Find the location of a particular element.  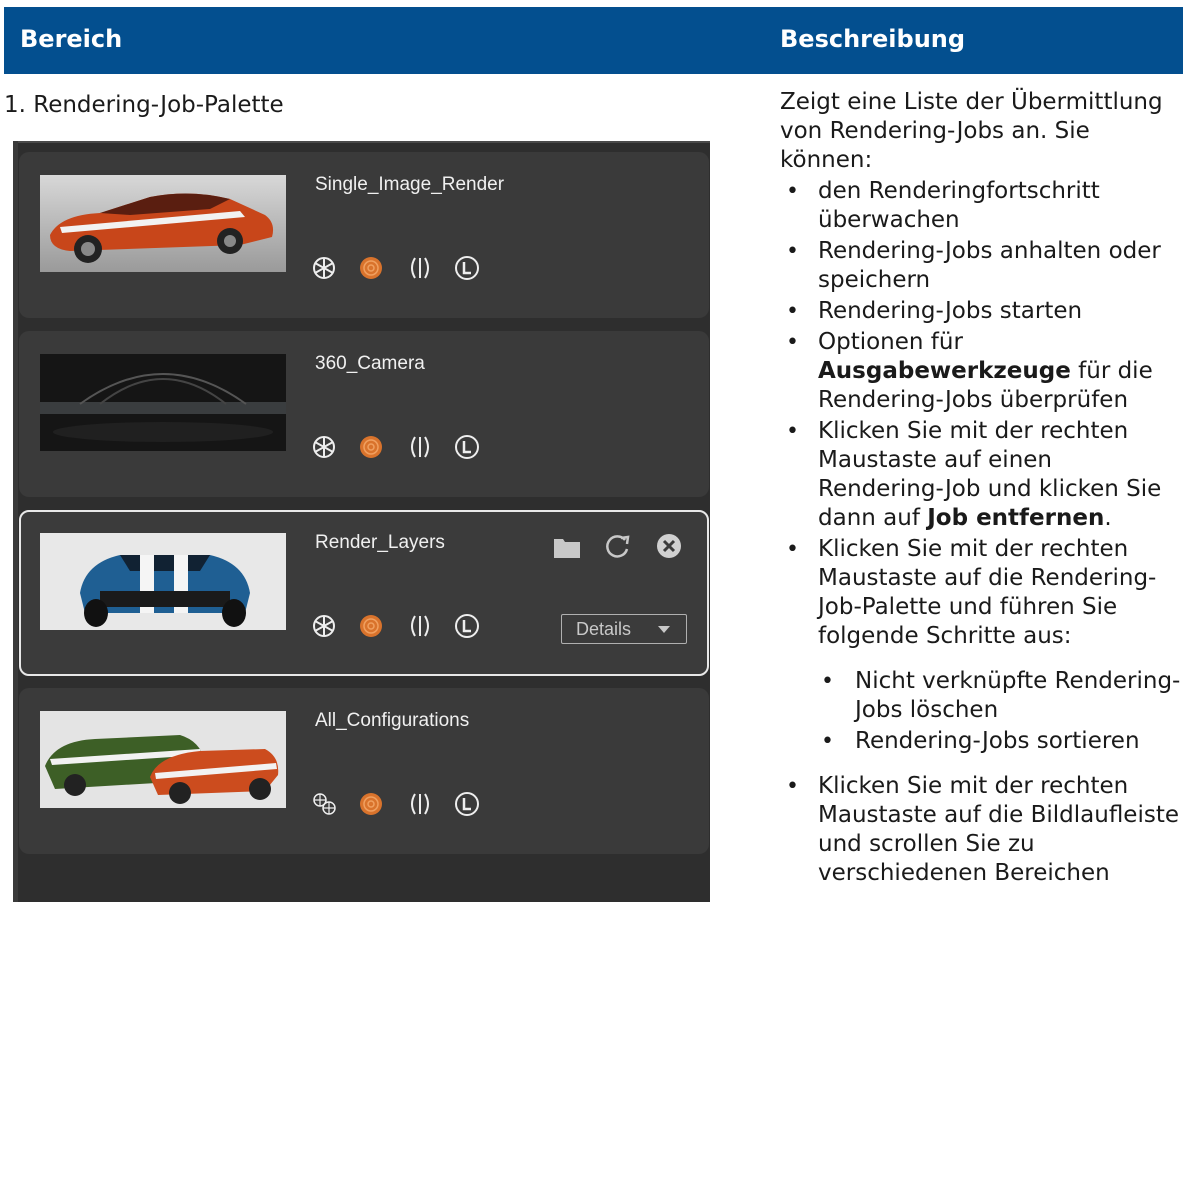

refresh-icon is located at coordinates (618, 546).